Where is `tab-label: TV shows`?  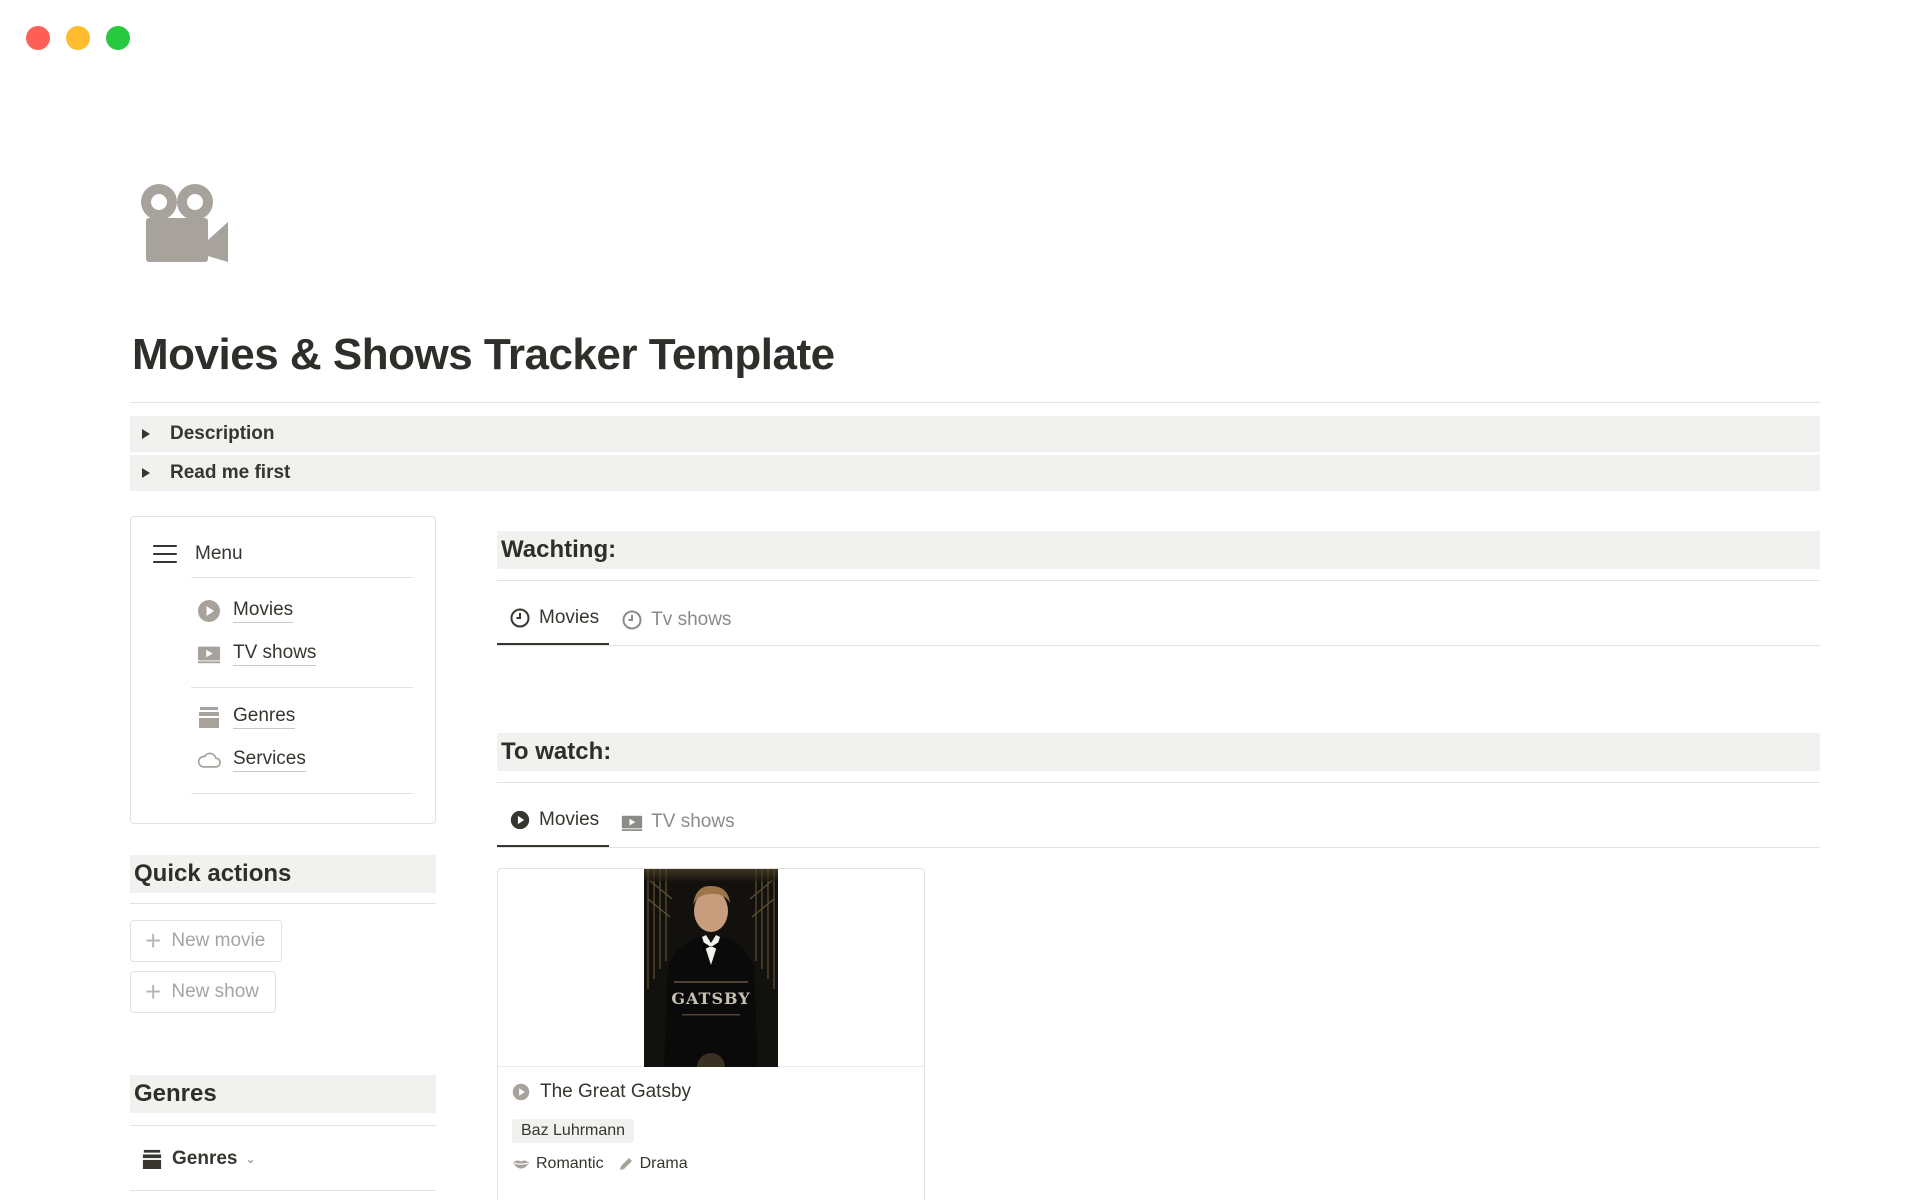 tab-label: TV shows is located at coordinates (693, 821).